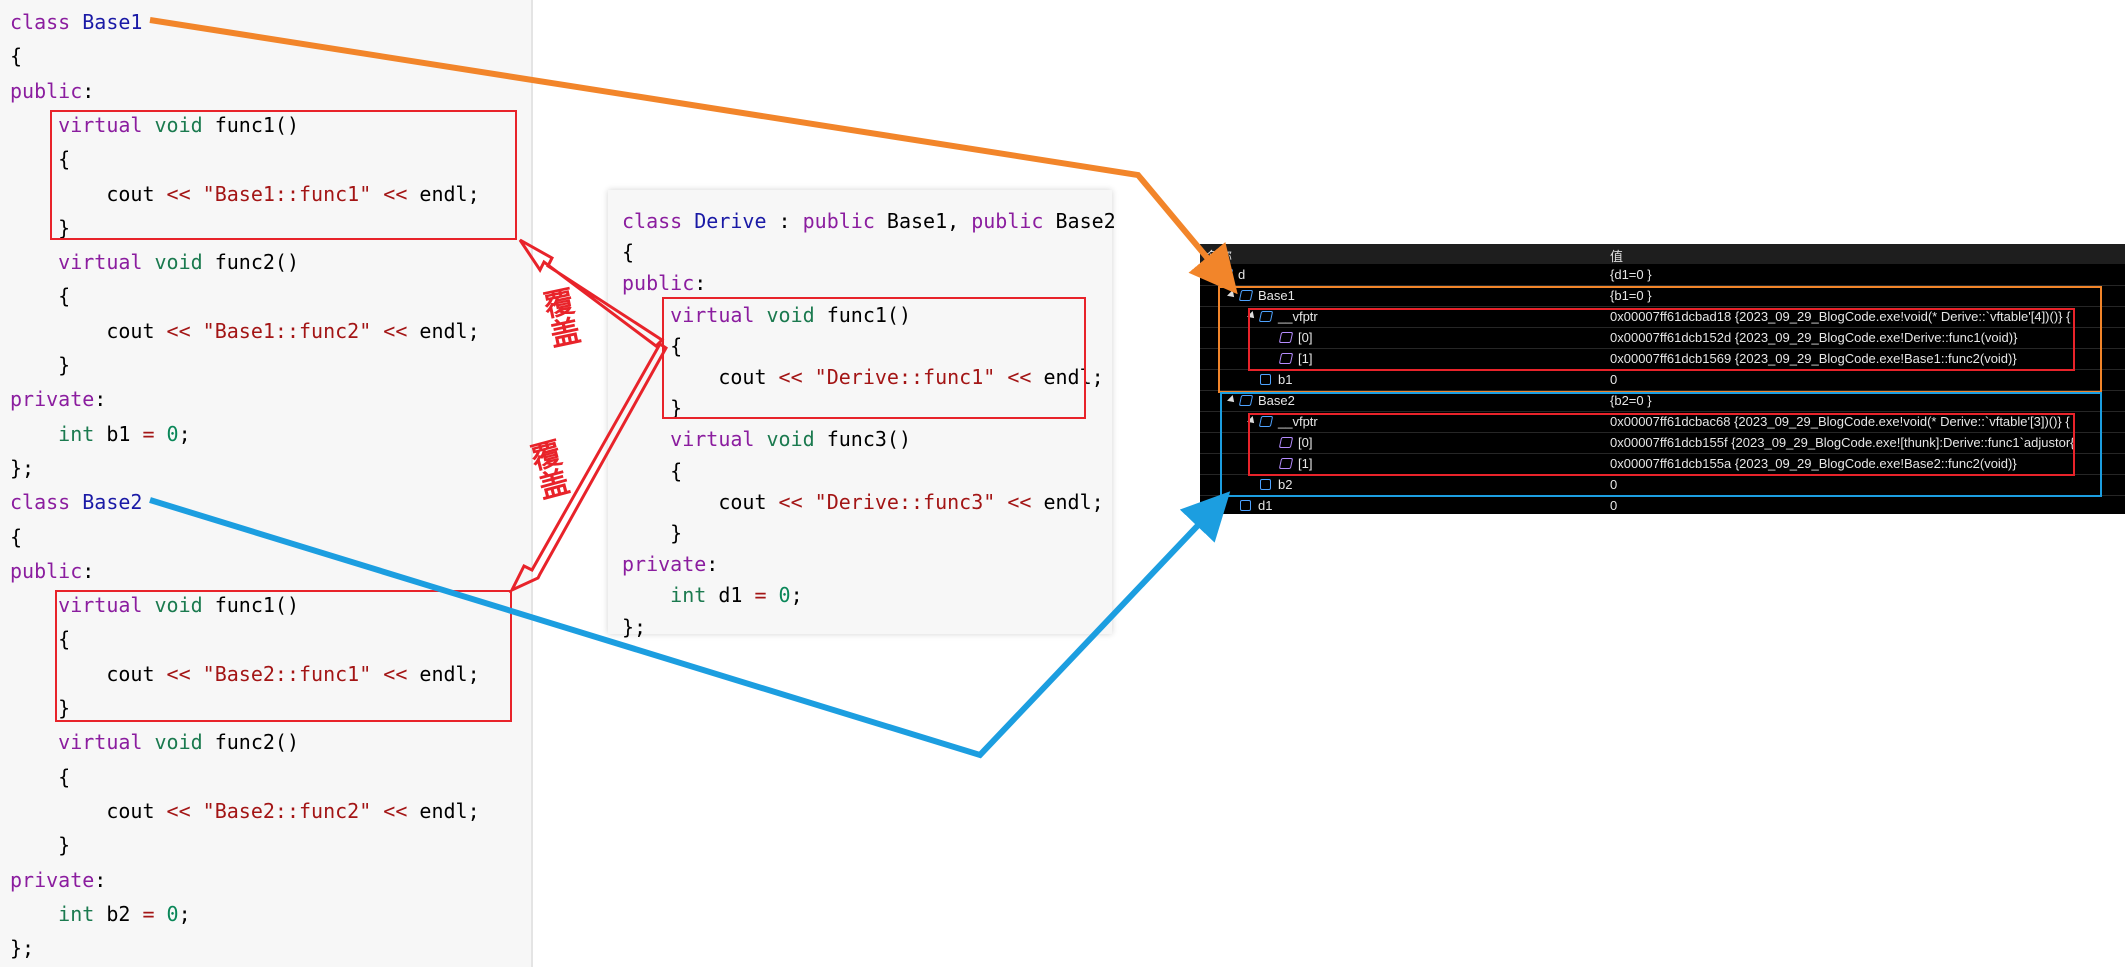  What do you see at coordinates (588, 467) in the screenshot?
I see `override-arrow-bottom` at bounding box center [588, 467].